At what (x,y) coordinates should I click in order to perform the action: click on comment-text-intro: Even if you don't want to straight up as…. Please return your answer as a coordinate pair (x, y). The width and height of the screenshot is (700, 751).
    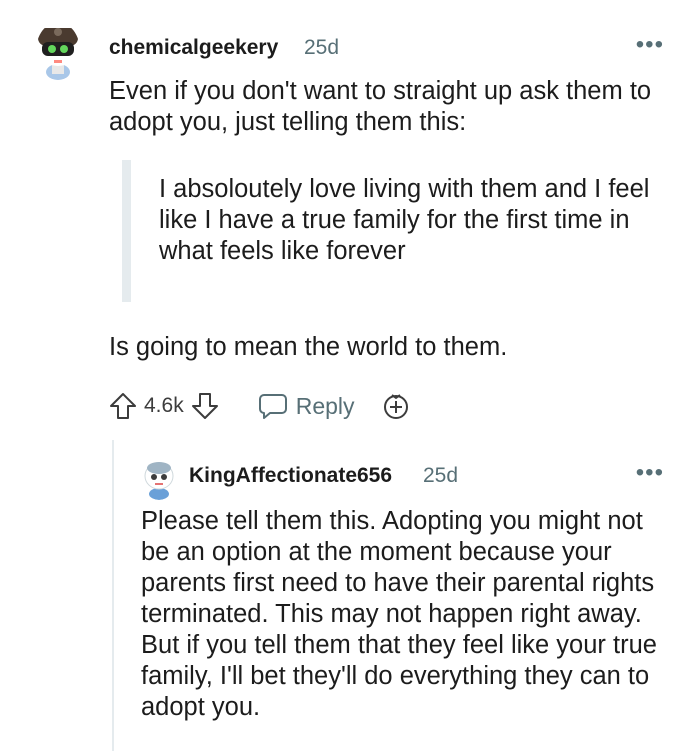
    Looking at the image, I should click on (380, 106).